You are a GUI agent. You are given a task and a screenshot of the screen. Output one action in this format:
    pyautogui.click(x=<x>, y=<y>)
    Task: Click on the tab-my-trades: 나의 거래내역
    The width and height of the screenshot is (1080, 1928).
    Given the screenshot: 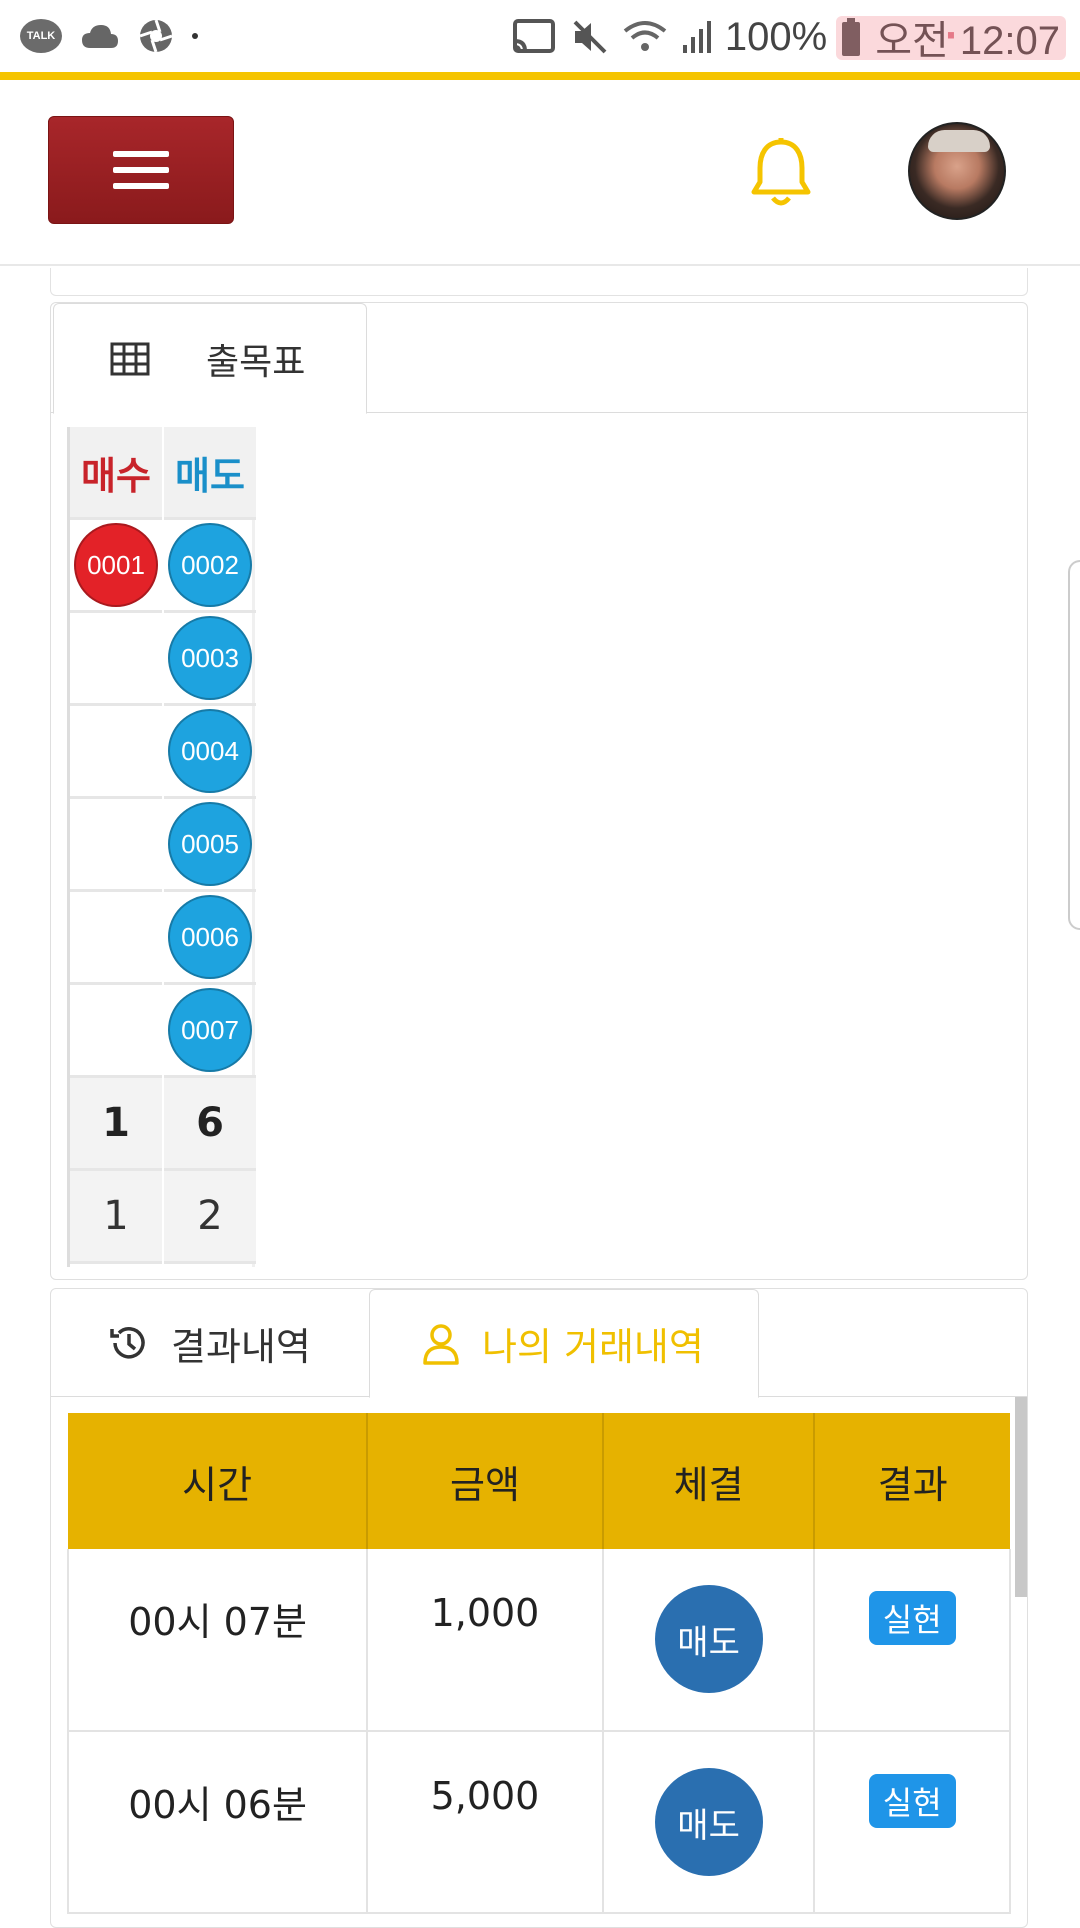 What is the action you would take?
    pyautogui.click(x=564, y=1343)
    